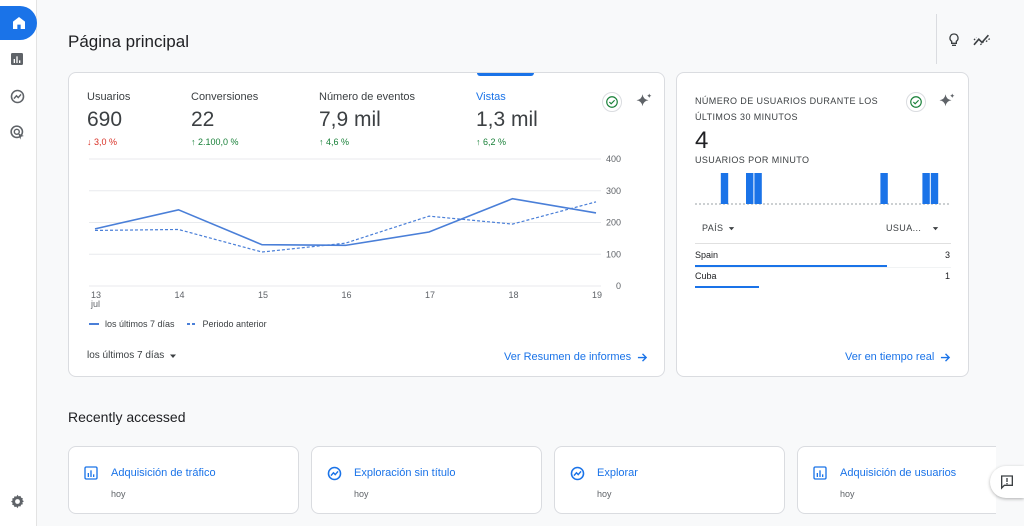 This screenshot has width=1024, height=526. I want to click on gear-icon, so click(17, 501).